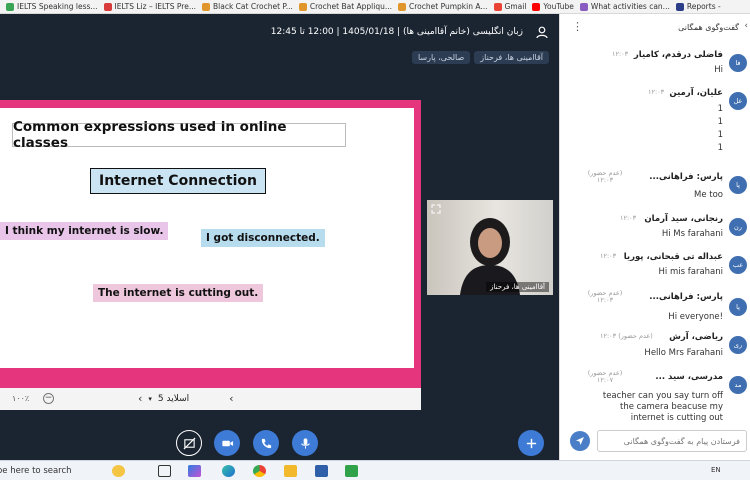  Describe the element at coordinates (228, 471) in the screenshot. I see `edge-icon` at that location.